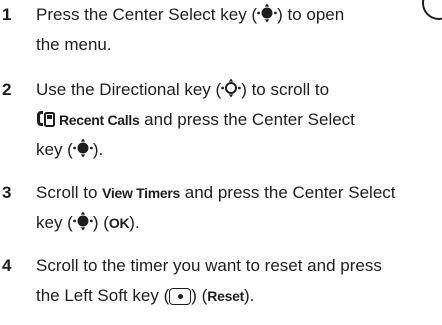 The width and height of the screenshot is (442, 325). What do you see at coordinates (238, 150) in the screenshot?
I see `step-line: key ().` at bounding box center [238, 150].